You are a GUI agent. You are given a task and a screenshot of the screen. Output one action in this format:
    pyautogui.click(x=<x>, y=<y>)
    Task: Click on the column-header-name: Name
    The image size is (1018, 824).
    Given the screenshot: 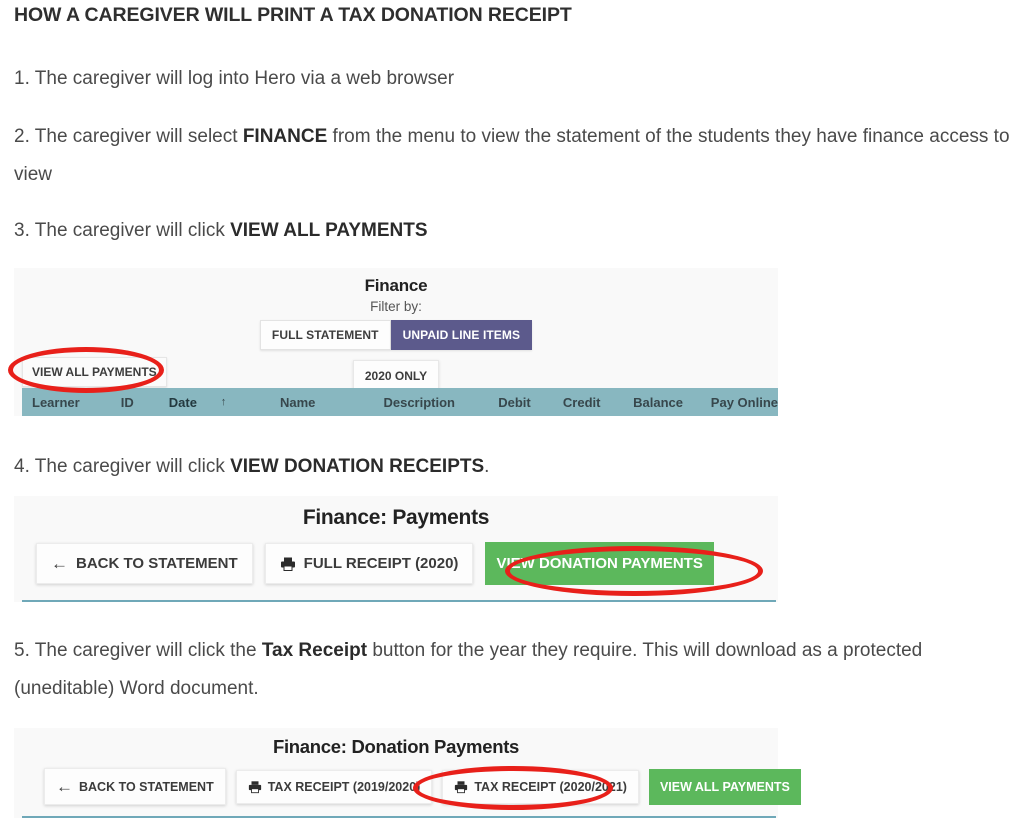 What is the action you would take?
    pyautogui.click(x=332, y=402)
    